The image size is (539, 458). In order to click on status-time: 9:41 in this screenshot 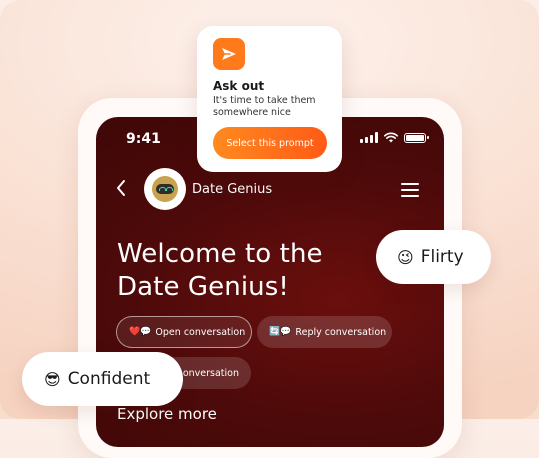, I will do `click(143, 139)`.